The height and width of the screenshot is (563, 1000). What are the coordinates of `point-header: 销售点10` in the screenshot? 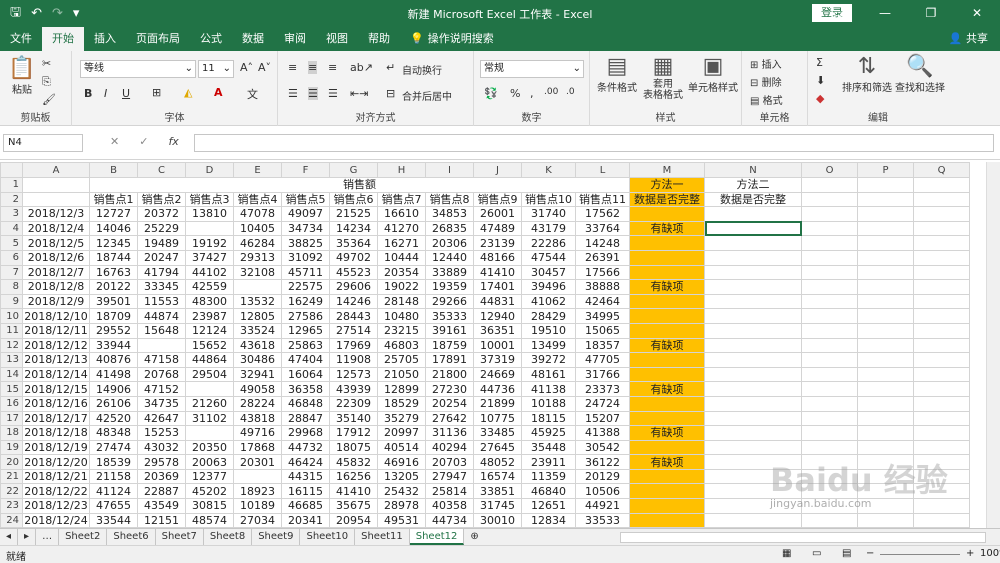 It's located at (548, 199).